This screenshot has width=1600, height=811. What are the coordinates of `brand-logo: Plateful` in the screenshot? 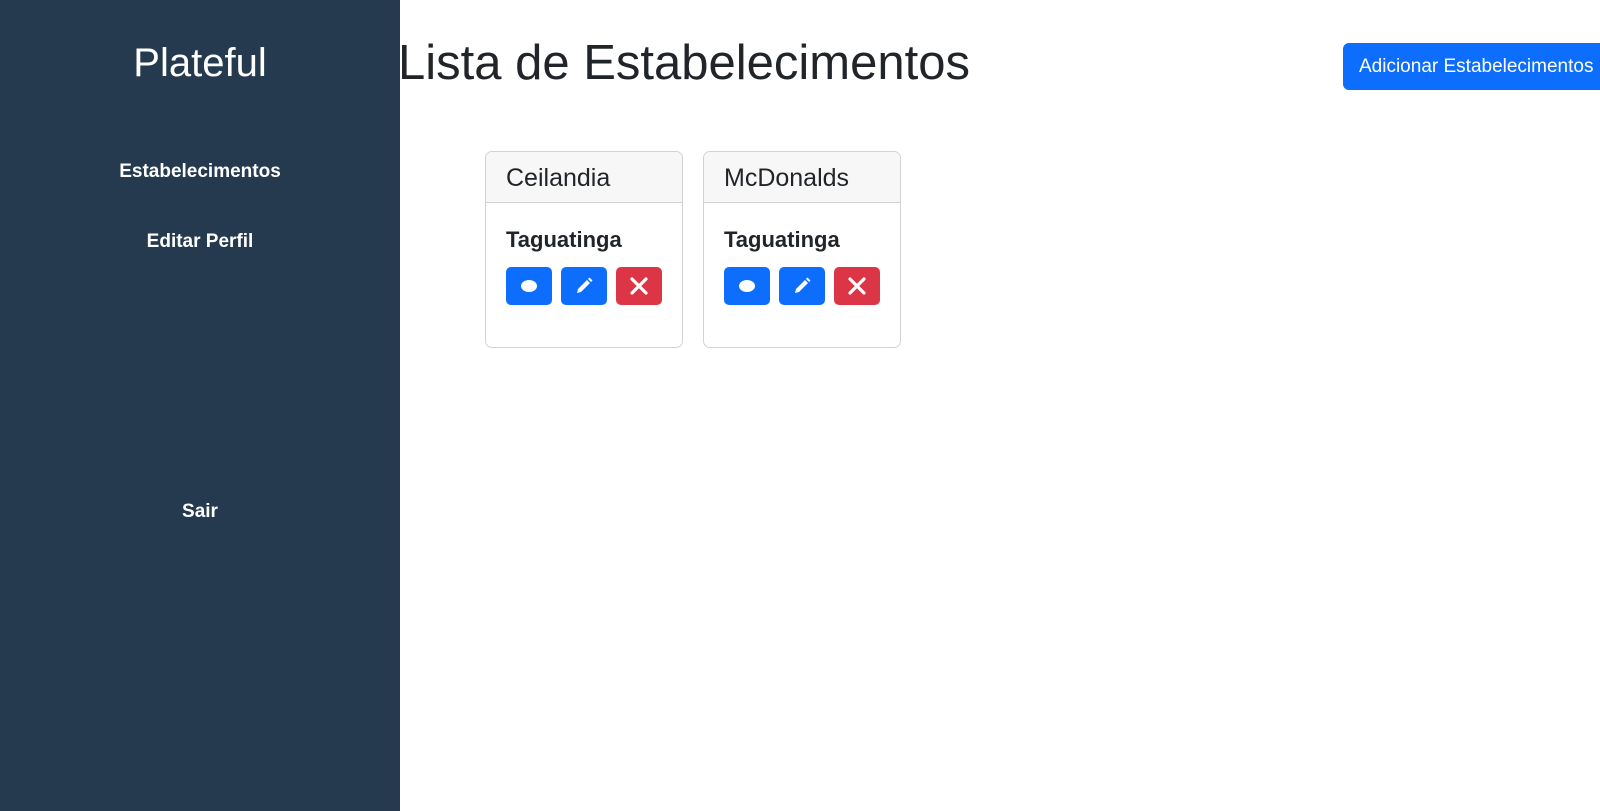 It's located at (200, 63).